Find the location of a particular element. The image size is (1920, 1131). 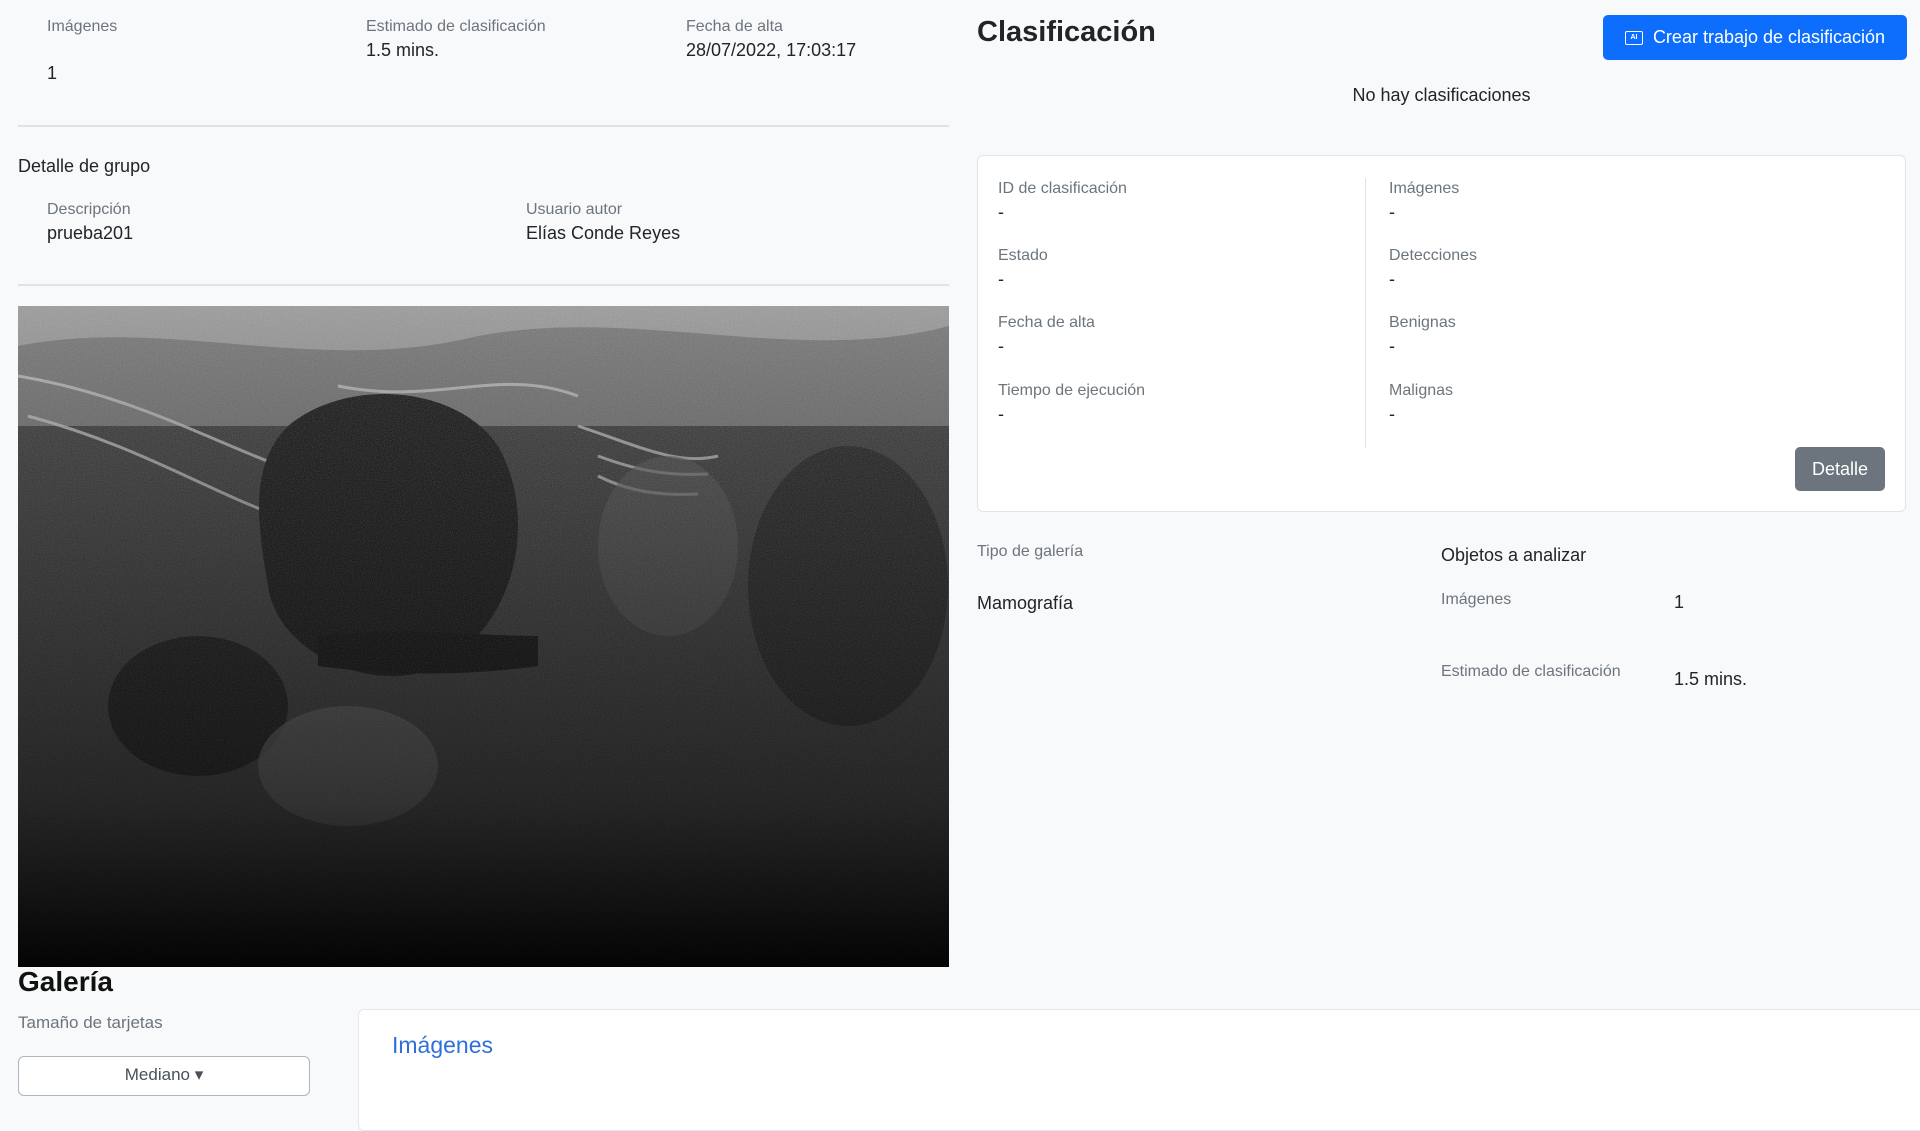

objects-images-value: 1 is located at coordinates (1679, 602).